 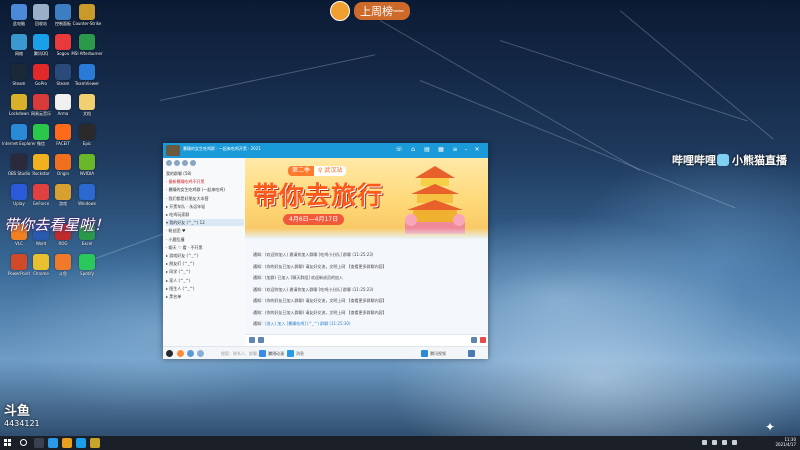 What do you see at coordinates (205, 271) in the screenshot?
I see `contact-list-item: ▸ 同学 (^_^)` at bounding box center [205, 271].